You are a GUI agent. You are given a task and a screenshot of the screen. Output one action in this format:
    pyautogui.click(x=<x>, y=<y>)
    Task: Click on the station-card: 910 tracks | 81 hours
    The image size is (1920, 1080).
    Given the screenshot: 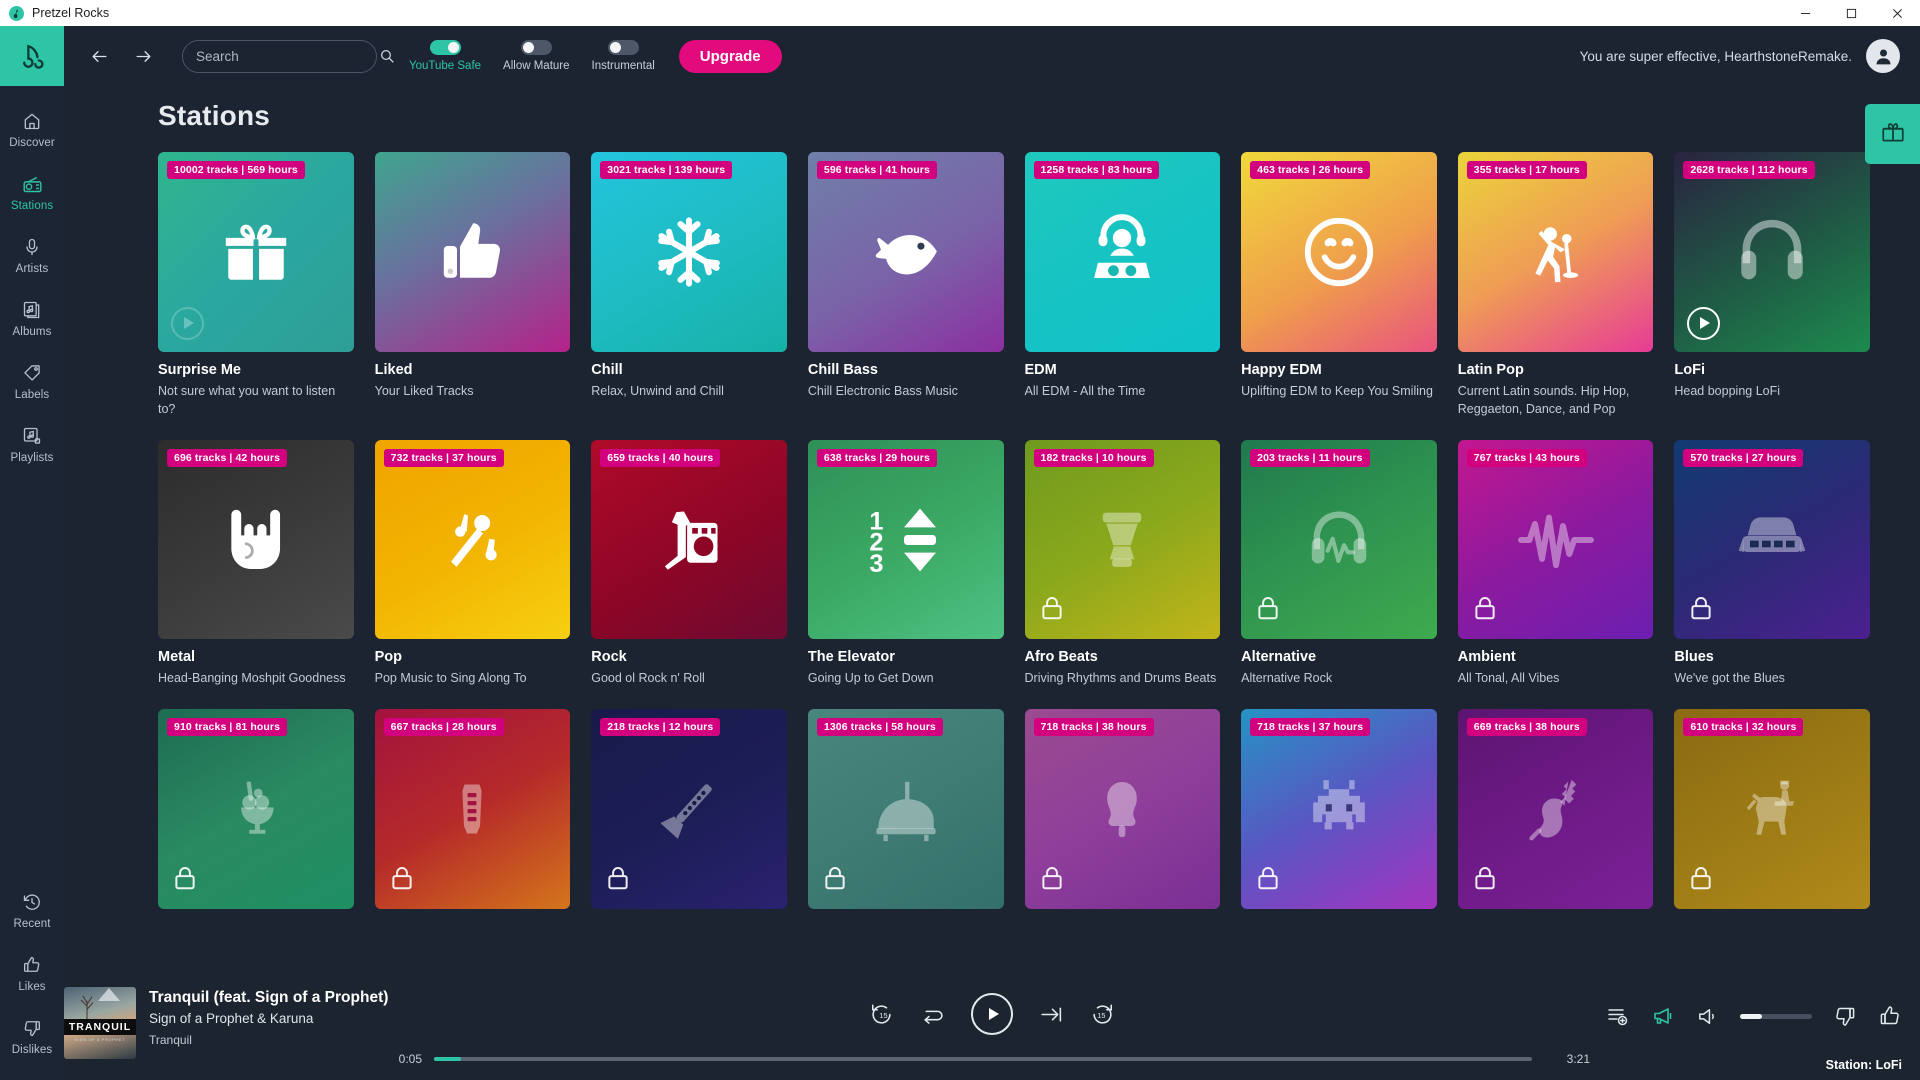 What is the action you would take?
    pyautogui.click(x=256, y=809)
    